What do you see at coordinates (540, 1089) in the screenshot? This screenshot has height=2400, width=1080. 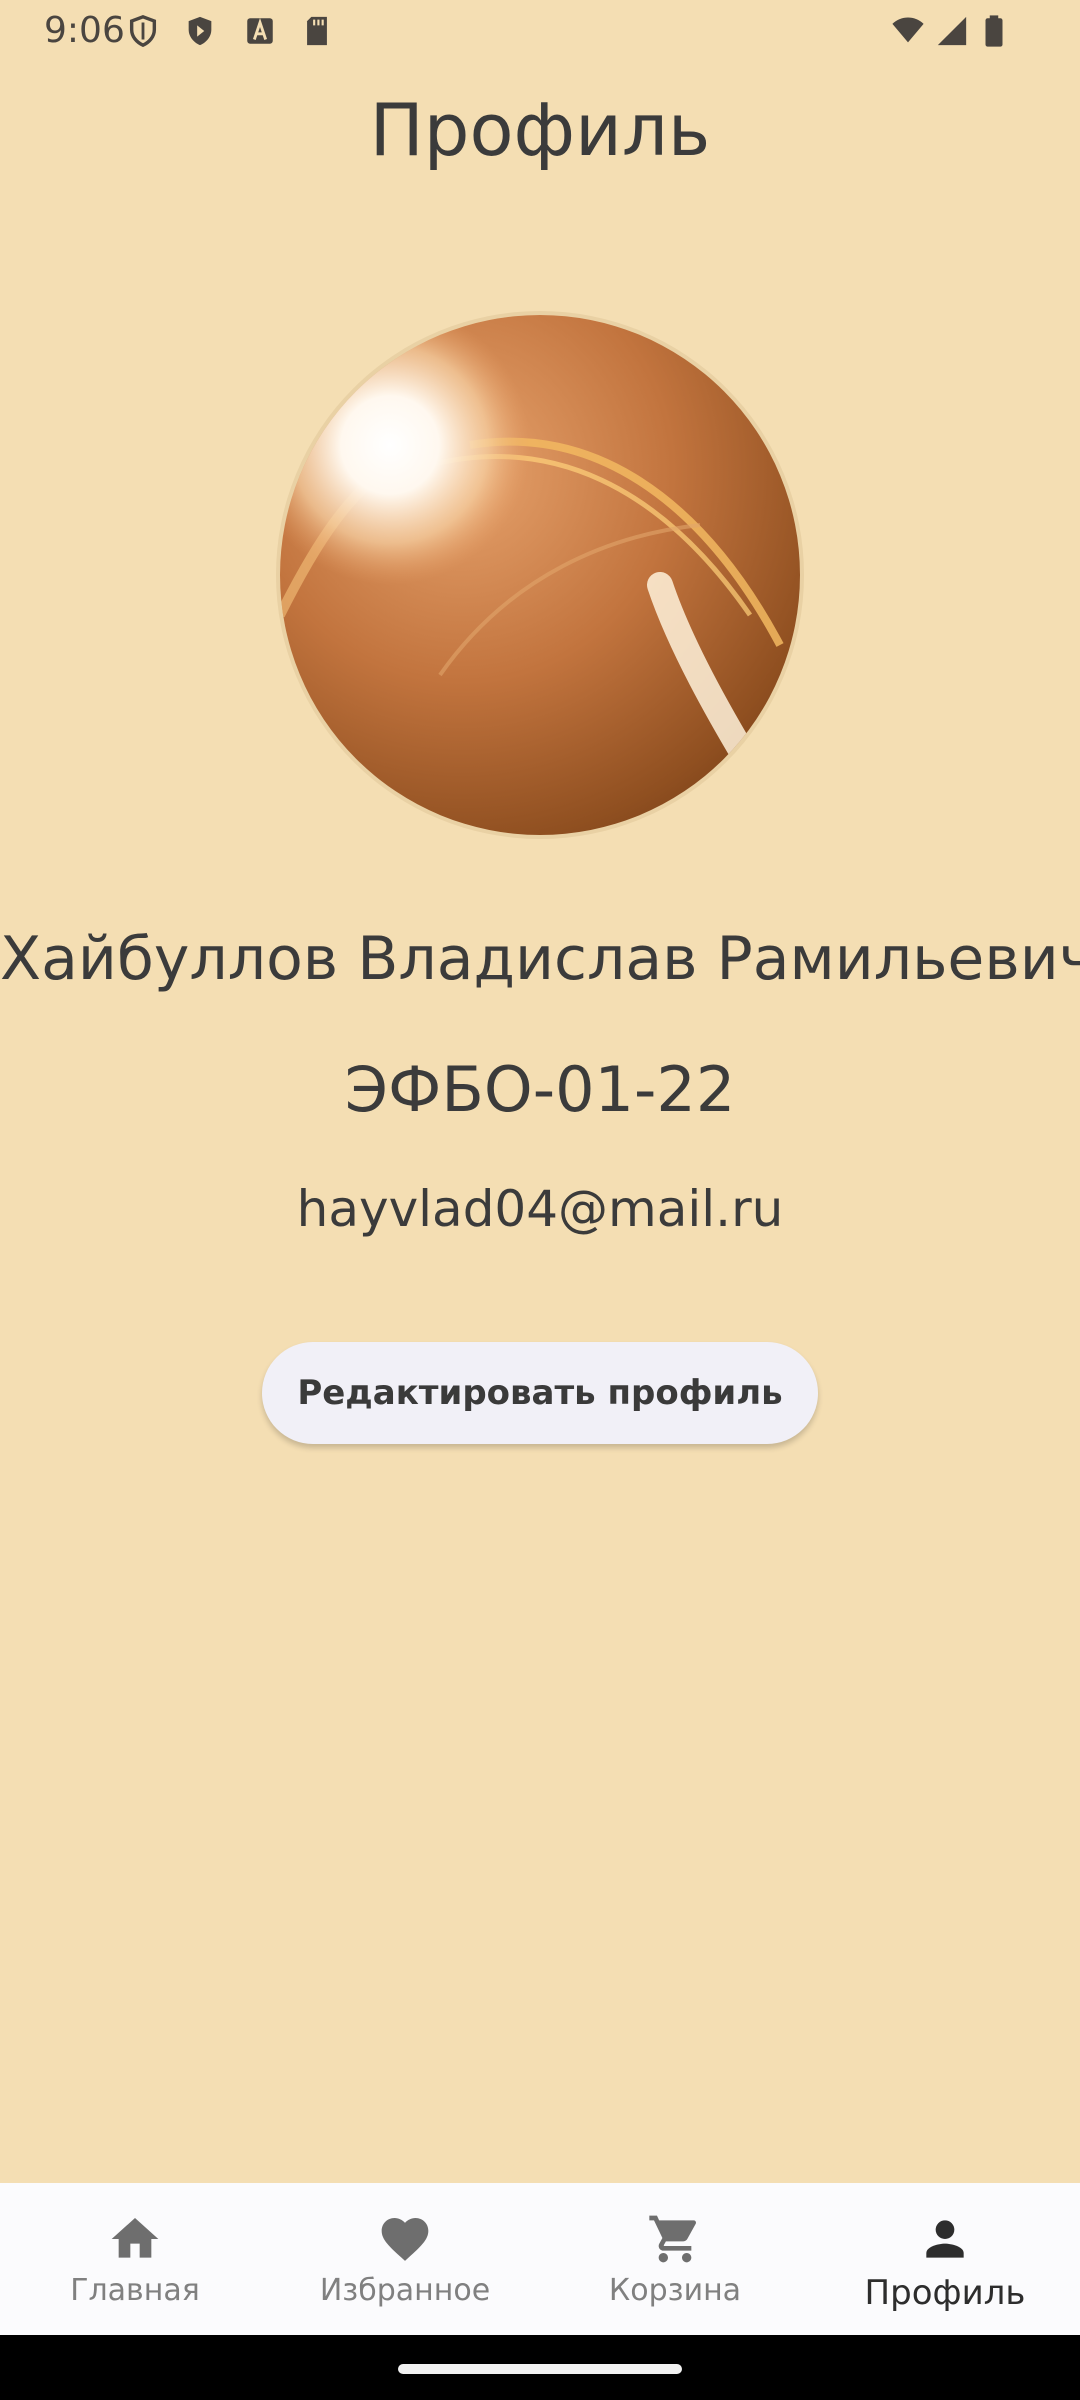 I see `group-code: ЭФБО-01-22` at bounding box center [540, 1089].